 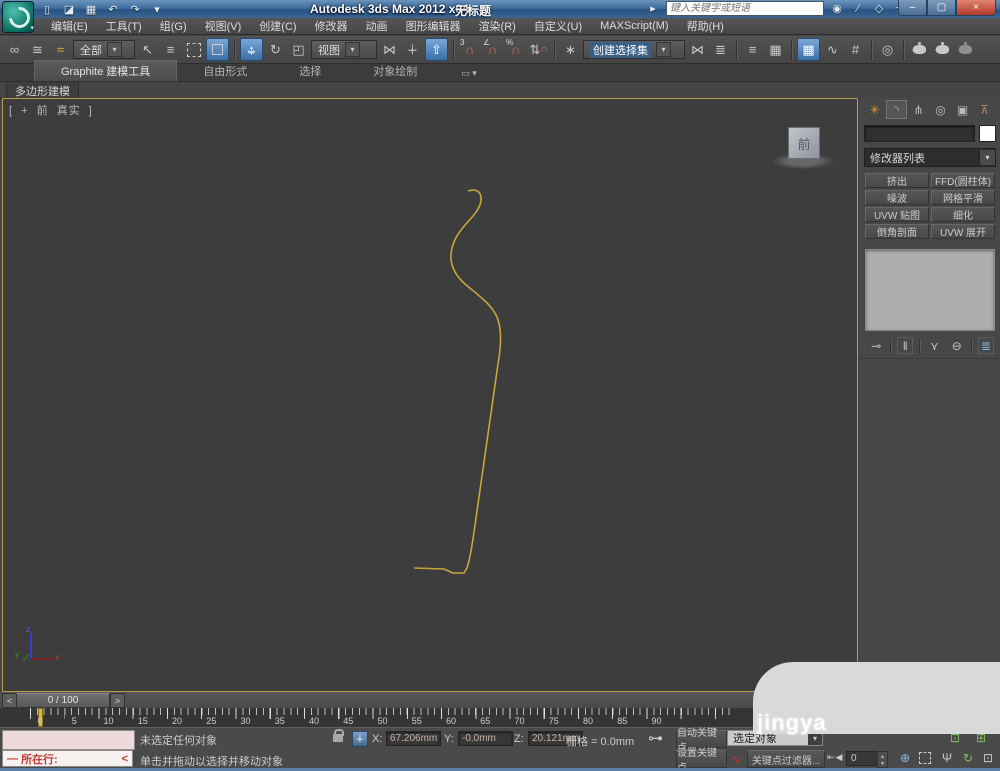 What do you see at coordinates (492, 49) in the screenshot?
I see `angle-snap-icon: ∠ ∩` at bounding box center [492, 49].